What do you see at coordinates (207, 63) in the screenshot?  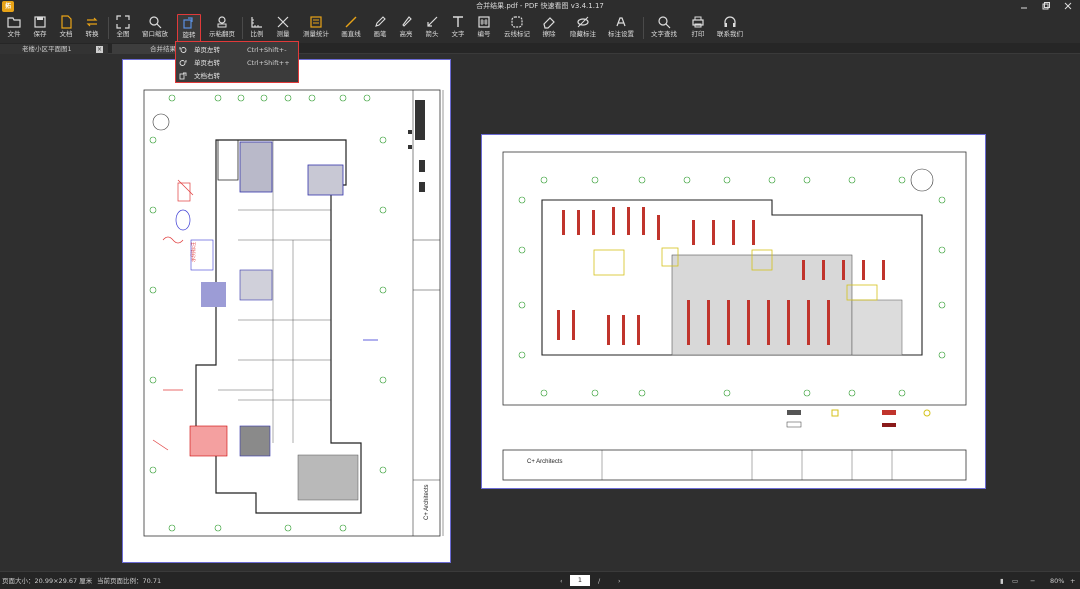 I see `menu-item-label: 单页右转` at bounding box center [207, 63].